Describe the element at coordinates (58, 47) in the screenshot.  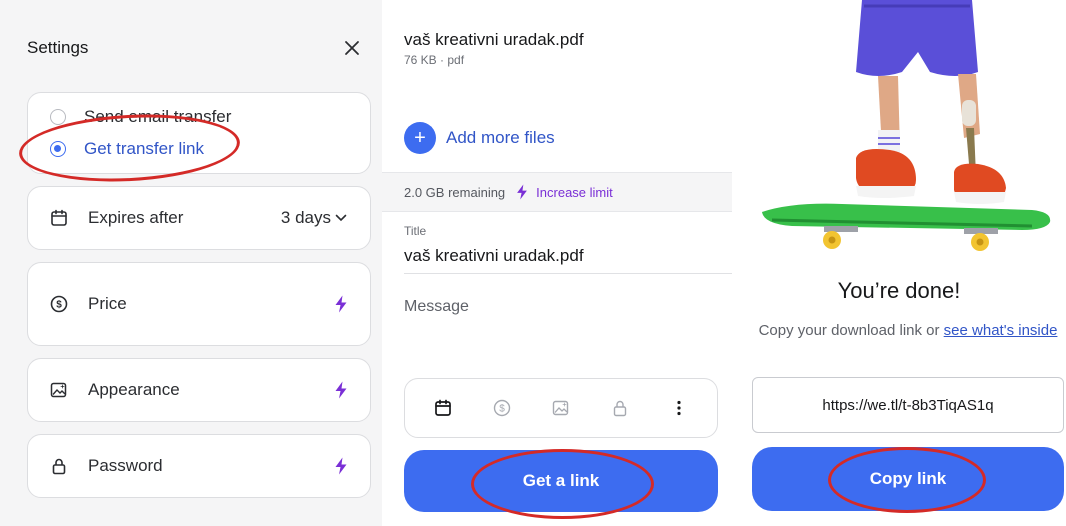
I see `settings-title: Settings` at that location.